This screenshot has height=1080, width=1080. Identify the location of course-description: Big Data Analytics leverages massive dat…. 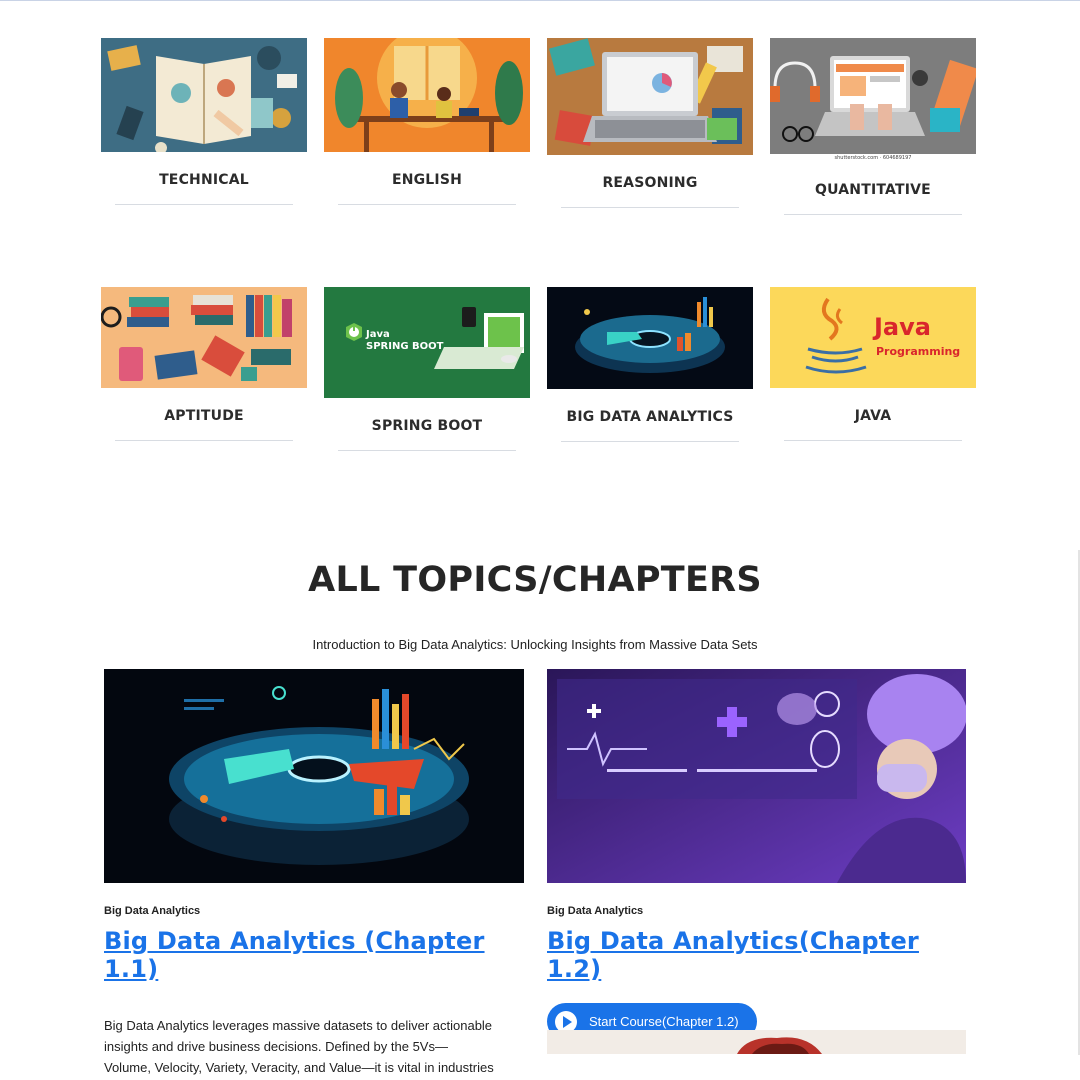
(299, 1046).